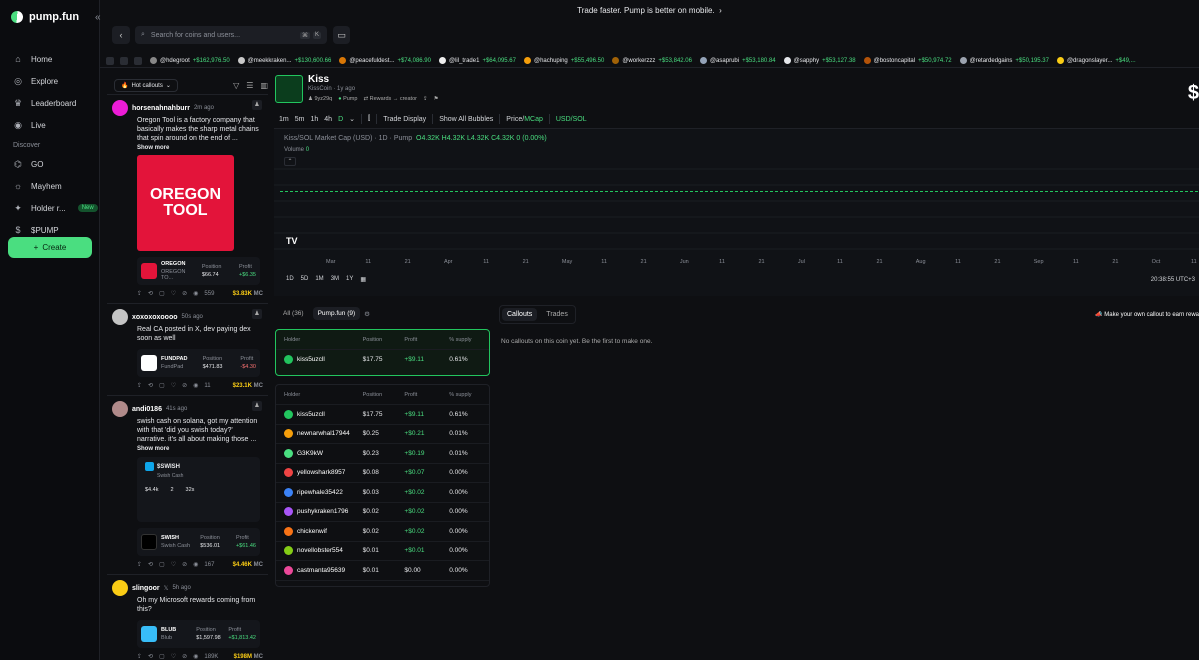 Image resolution: width=1199 pixels, height=660 pixels. I want to click on show-bubbles-toggle: Show All Bubbles, so click(466, 119).